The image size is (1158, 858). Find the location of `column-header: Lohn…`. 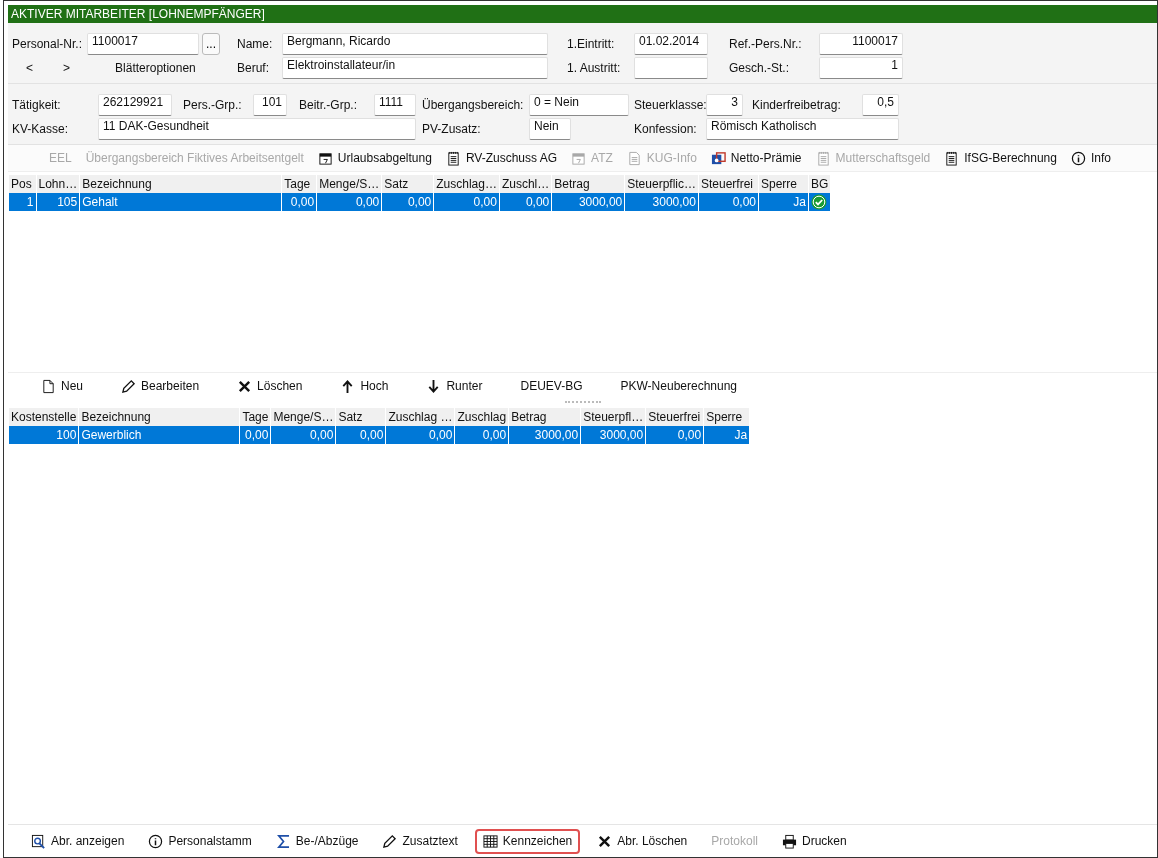

column-header: Lohn… is located at coordinates (58, 184).